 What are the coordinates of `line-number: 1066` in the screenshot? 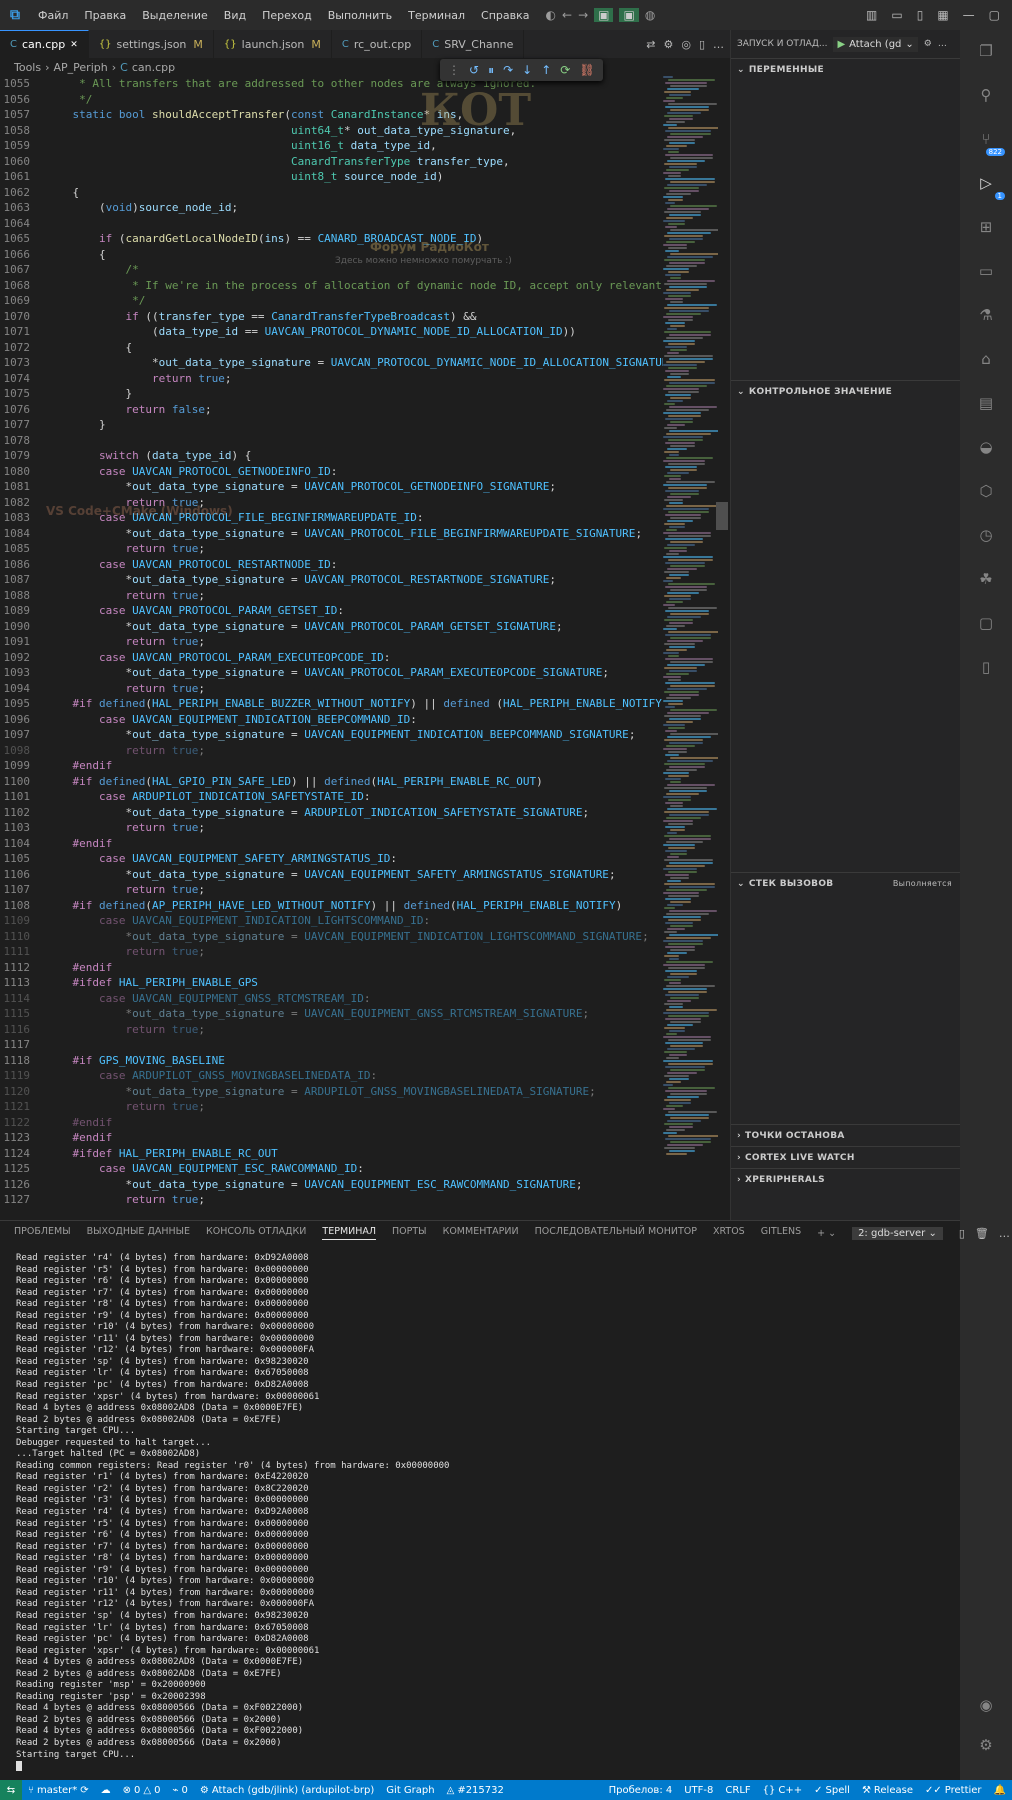 It's located at (23, 255).